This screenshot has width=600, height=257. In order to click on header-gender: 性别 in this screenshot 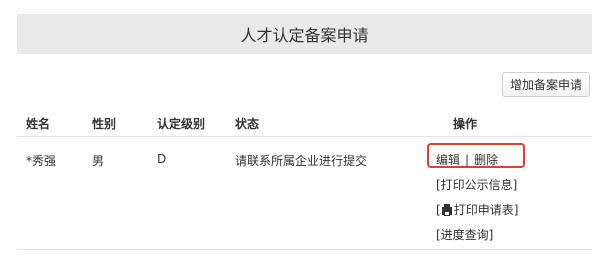, I will do `click(104, 124)`.